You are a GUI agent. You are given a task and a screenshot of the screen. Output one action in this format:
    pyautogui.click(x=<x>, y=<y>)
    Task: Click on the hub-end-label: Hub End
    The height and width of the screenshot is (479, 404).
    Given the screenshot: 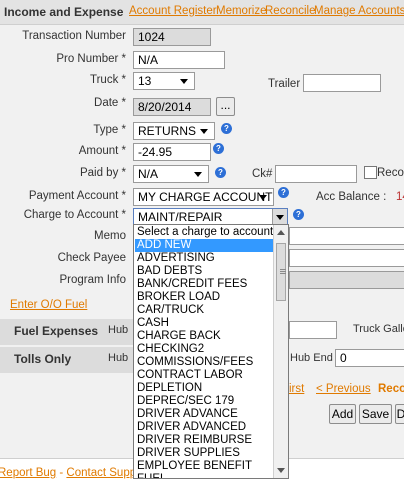 What is the action you would take?
    pyautogui.click(x=311, y=358)
    